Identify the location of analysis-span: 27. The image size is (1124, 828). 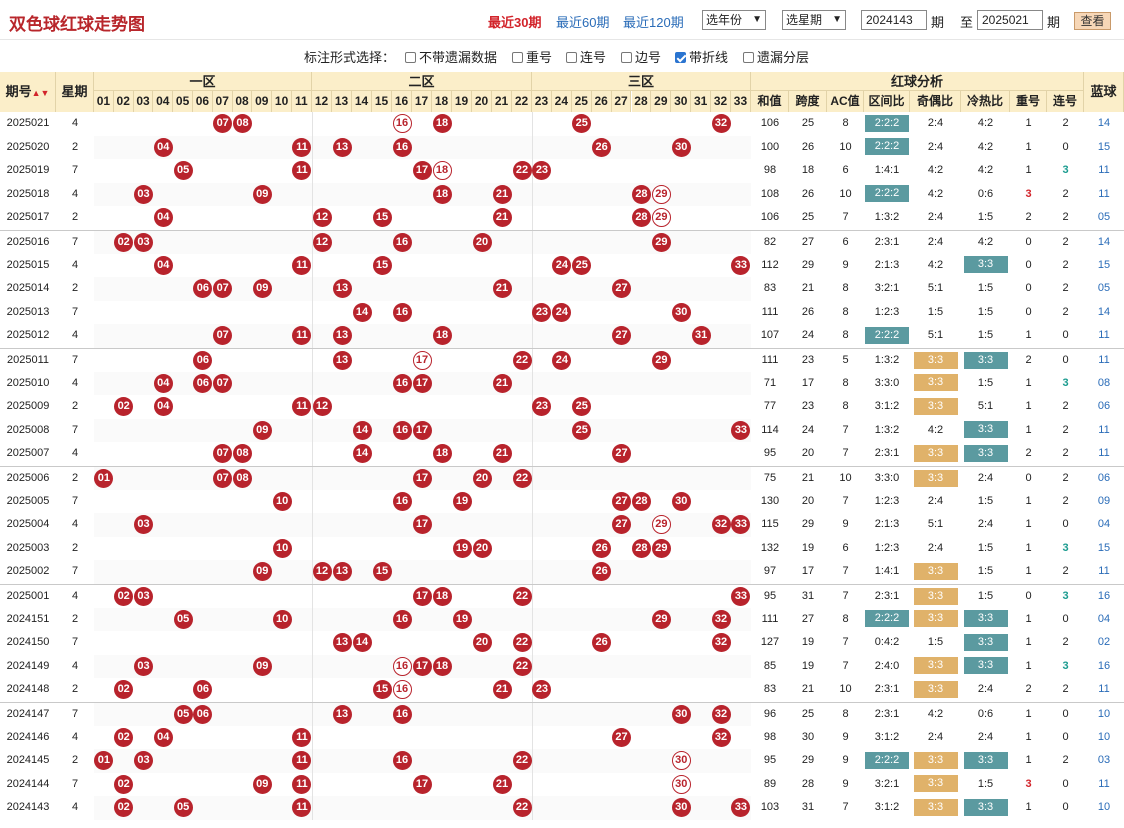
(808, 242).